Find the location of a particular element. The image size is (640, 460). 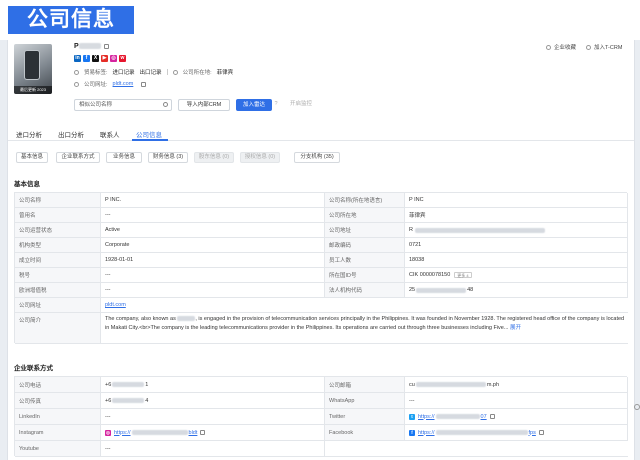

table-row: 曾用名 --- 公司所在地 菲律宾 is located at coordinates (321, 215).